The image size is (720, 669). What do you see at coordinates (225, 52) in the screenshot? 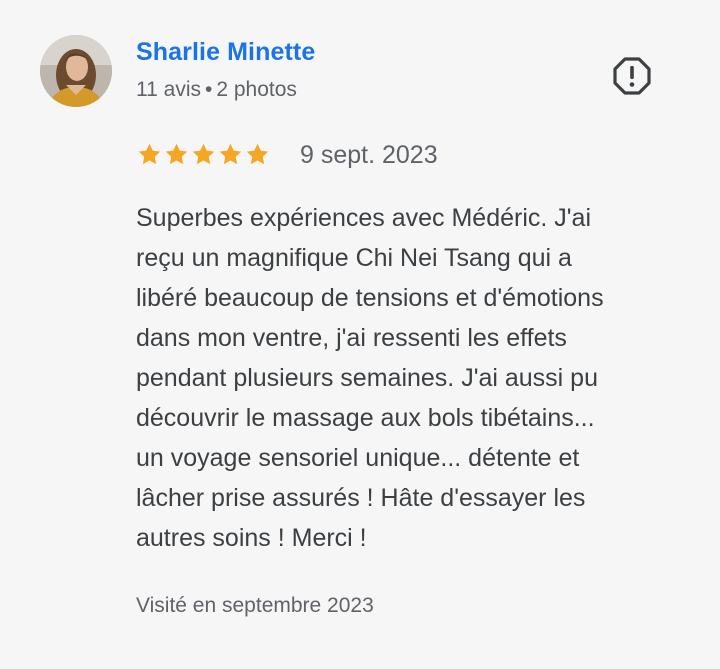
I see `author-name-link: Sharlie Minette` at bounding box center [225, 52].